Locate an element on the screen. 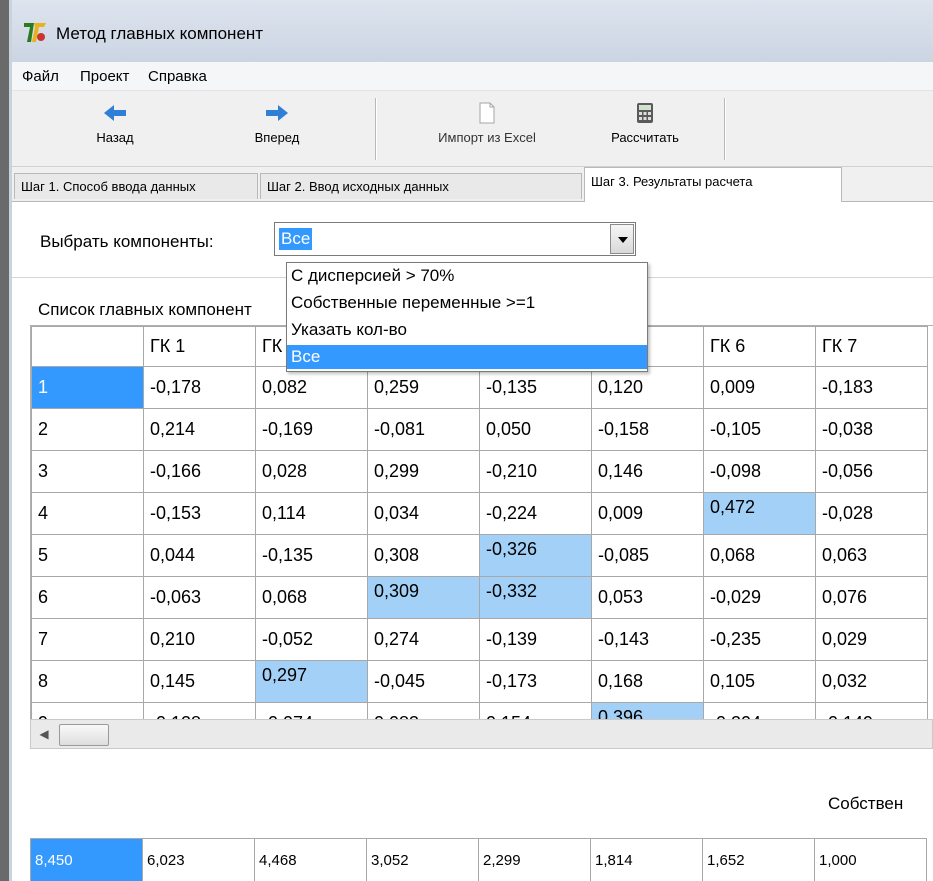  row-header-cell: 7 is located at coordinates (87, 639).